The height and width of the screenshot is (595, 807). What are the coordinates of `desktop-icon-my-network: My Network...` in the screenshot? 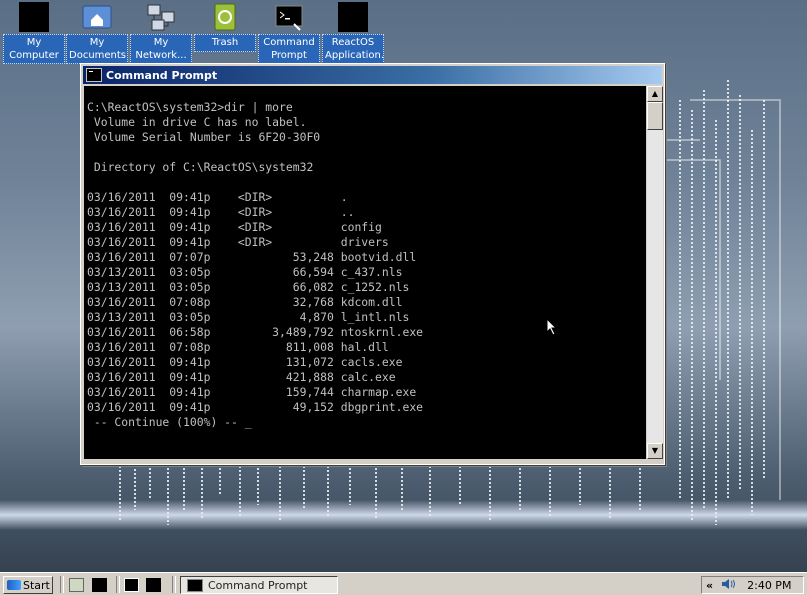 It's located at (161, 33).